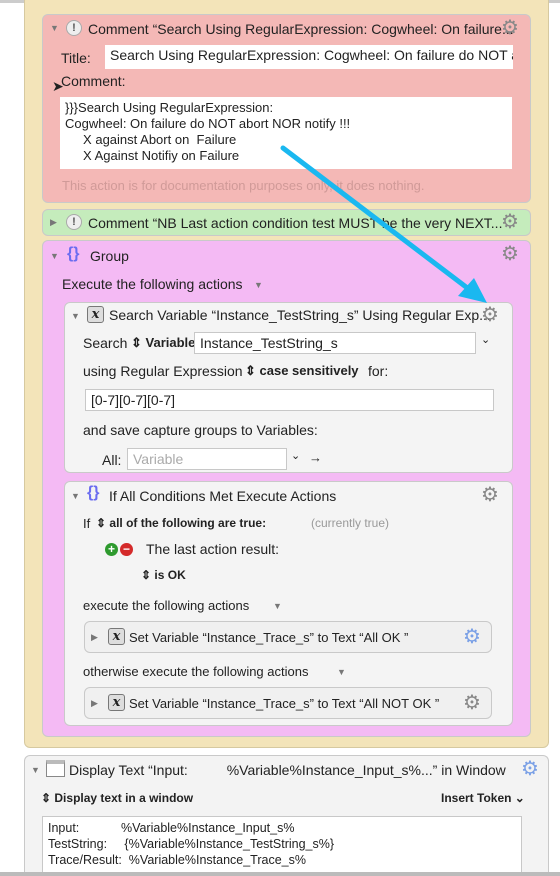 The image size is (560, 876). I want to click on mouse-cursor-icon: ➤, so click(58, 86).